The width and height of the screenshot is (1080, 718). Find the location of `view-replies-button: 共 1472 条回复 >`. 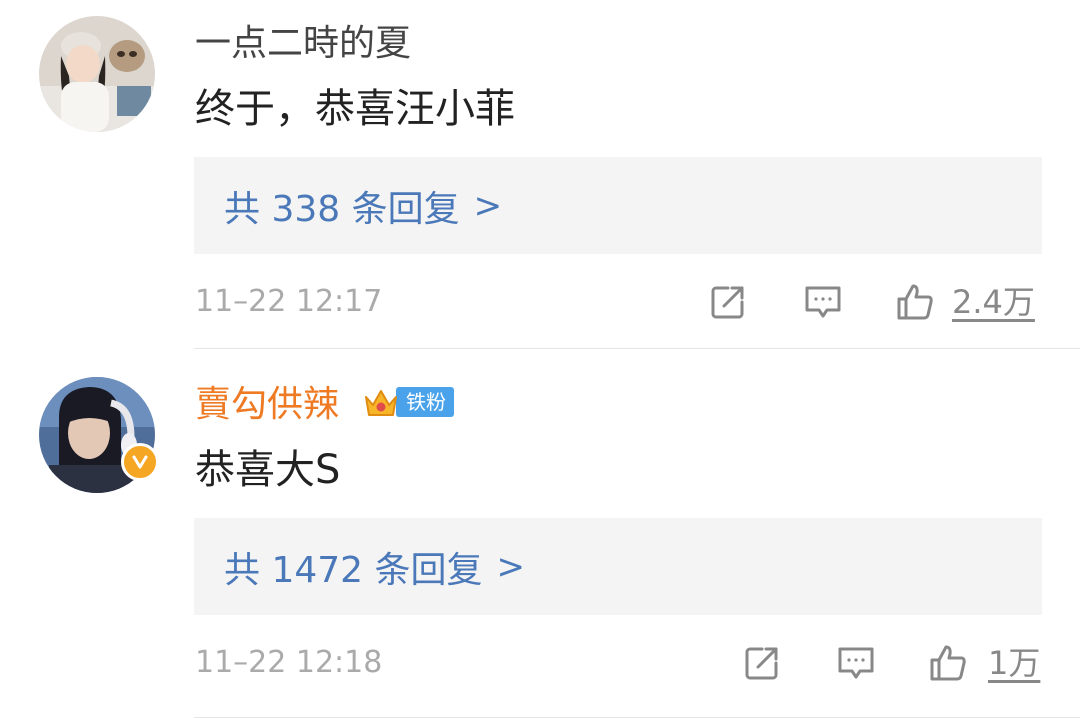

view-replies-button: 共 1472 条回复 > is located at coordinates (618, 566).